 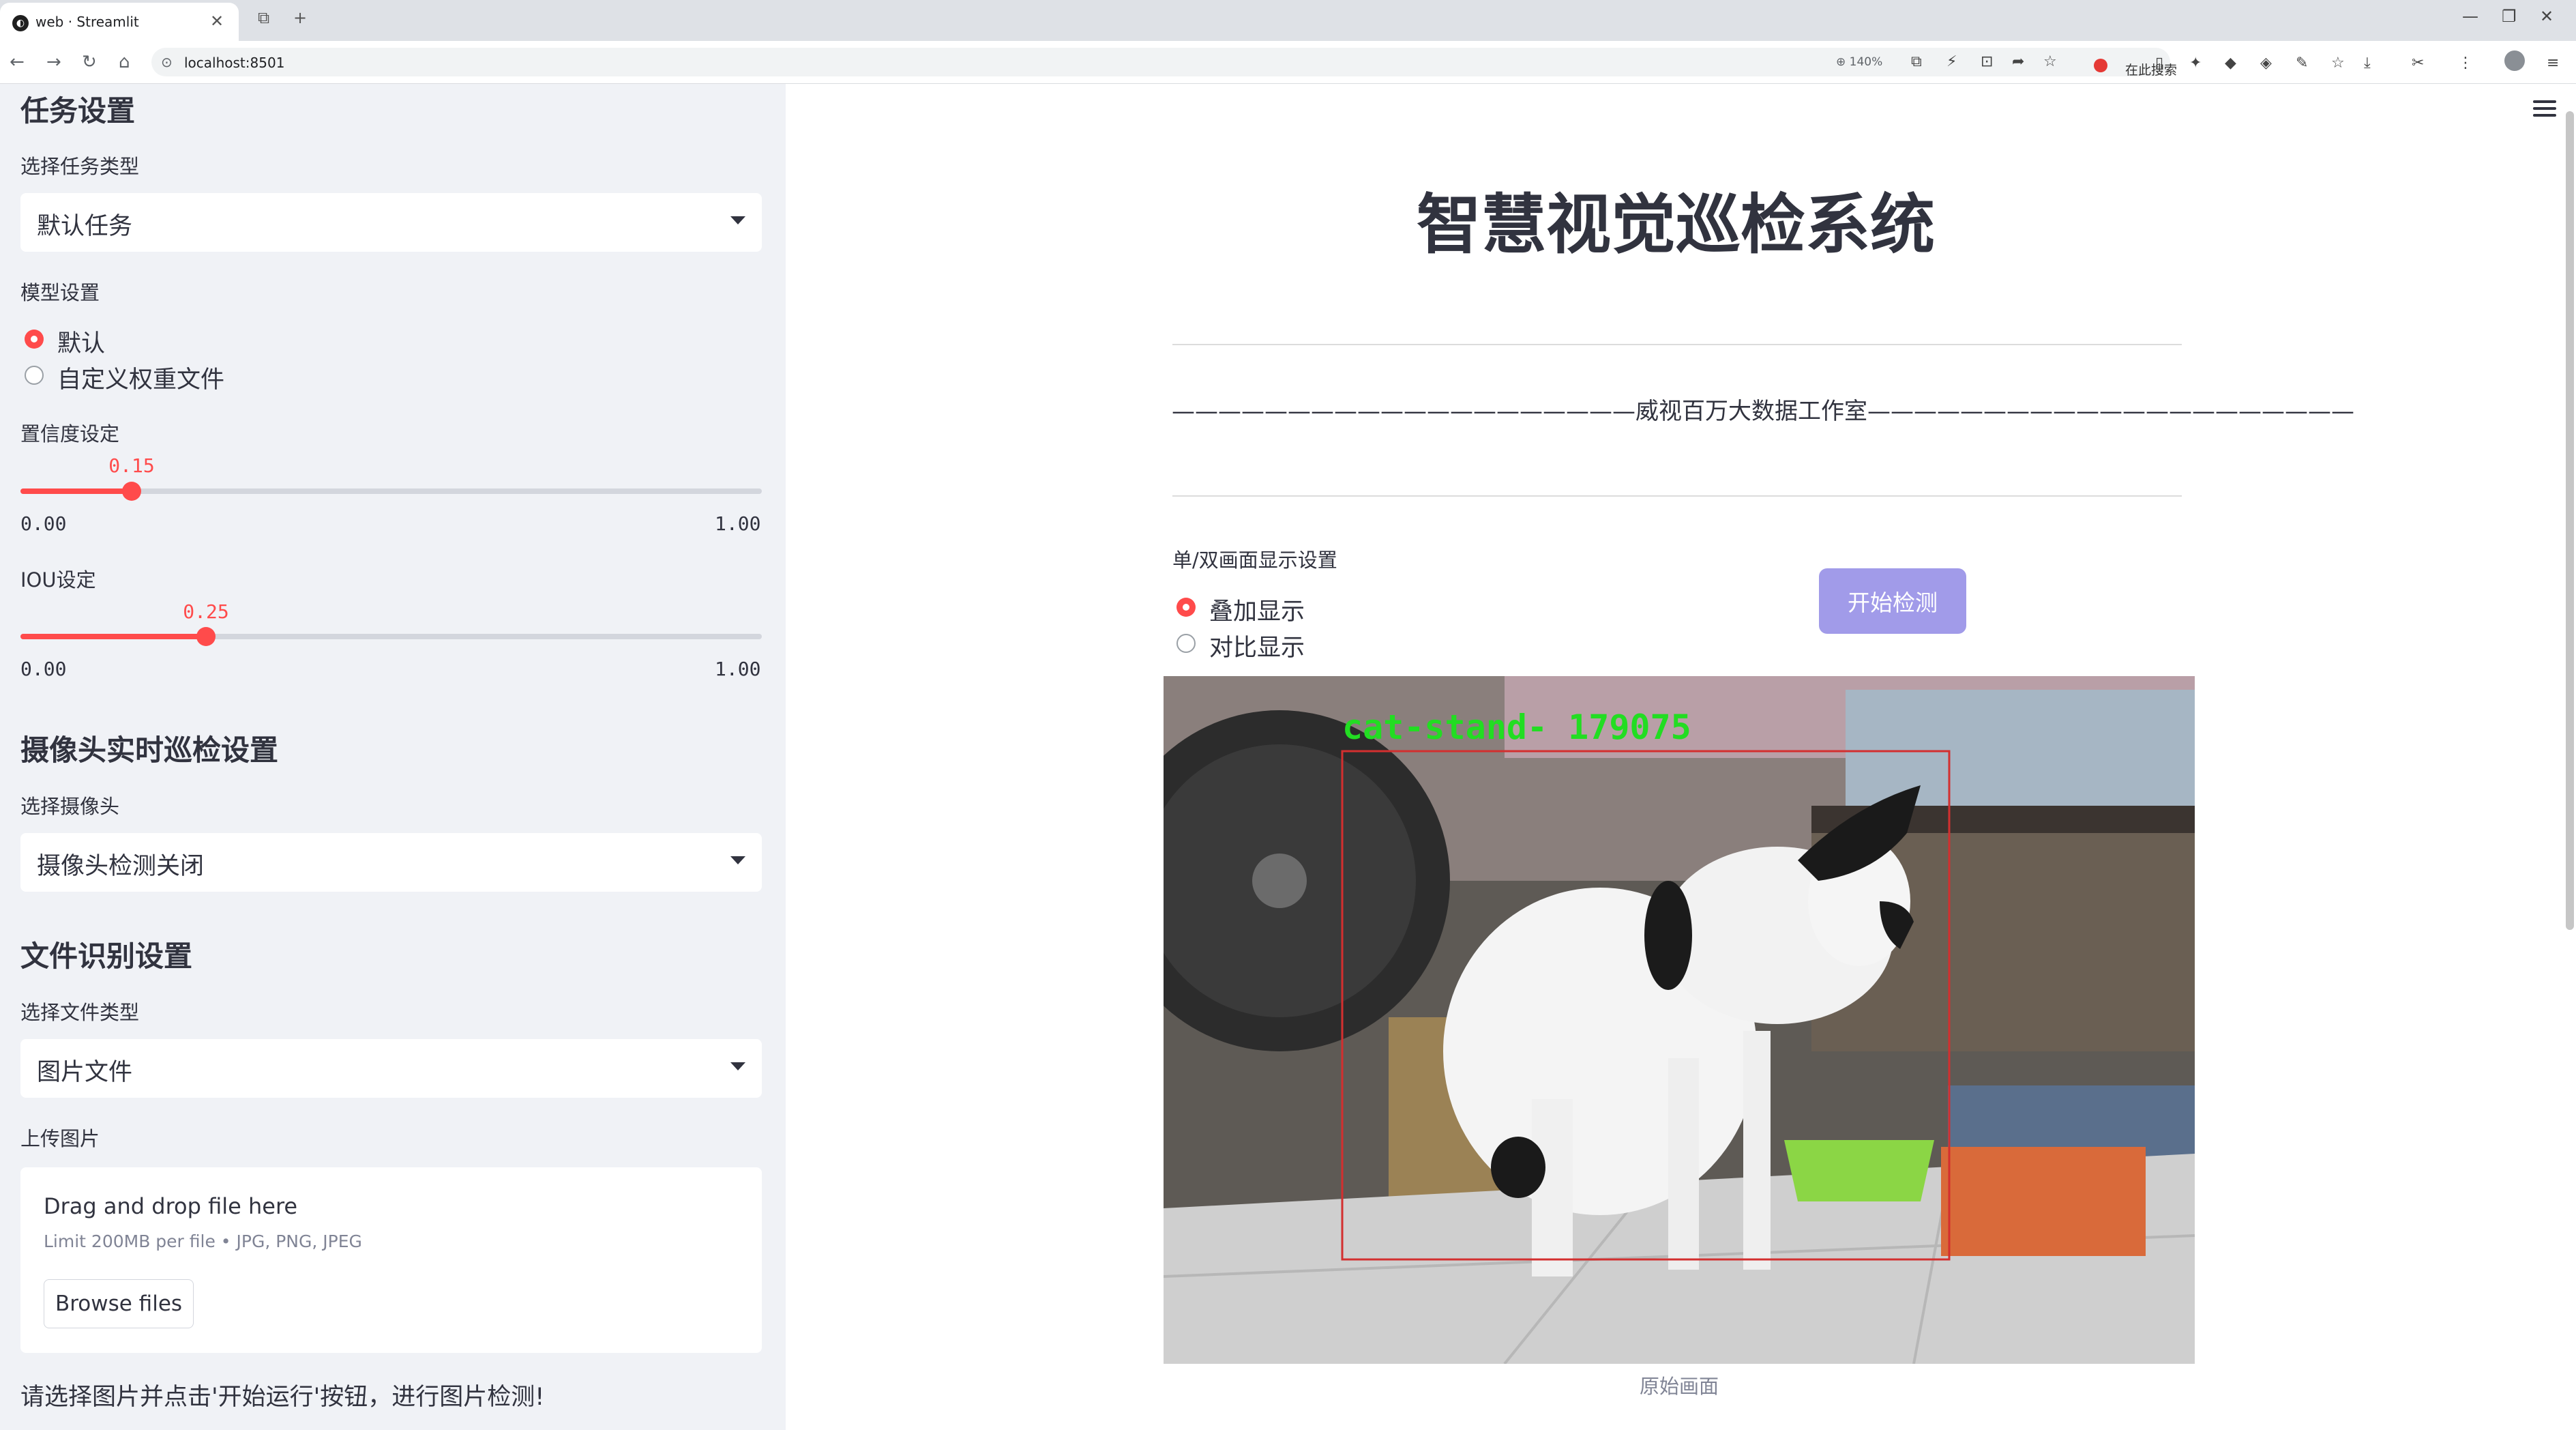 I want to click on search-engine-icon, so click(x=2100, y=65).